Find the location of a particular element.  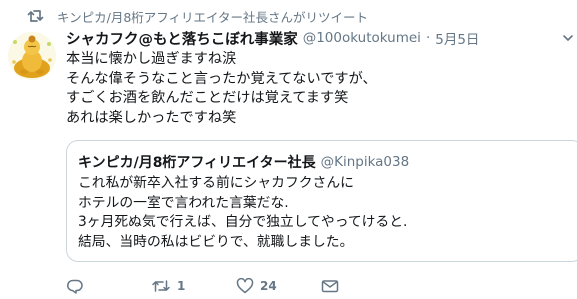

more-options-button is located at coordinates (569, 38).